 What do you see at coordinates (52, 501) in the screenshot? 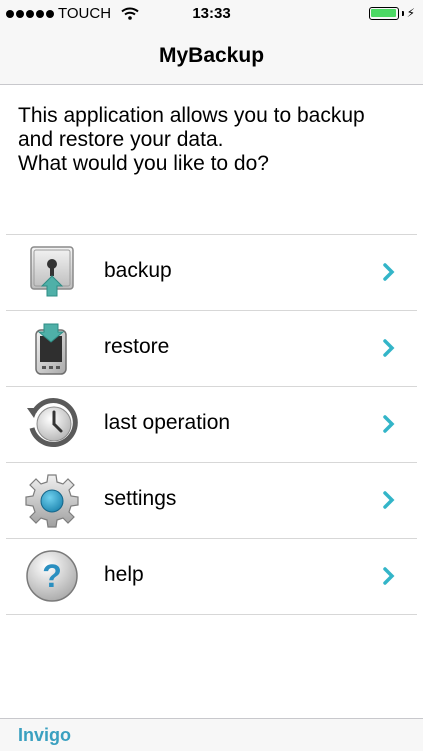
I see `gear-icon` at bounding box center [52, 501].